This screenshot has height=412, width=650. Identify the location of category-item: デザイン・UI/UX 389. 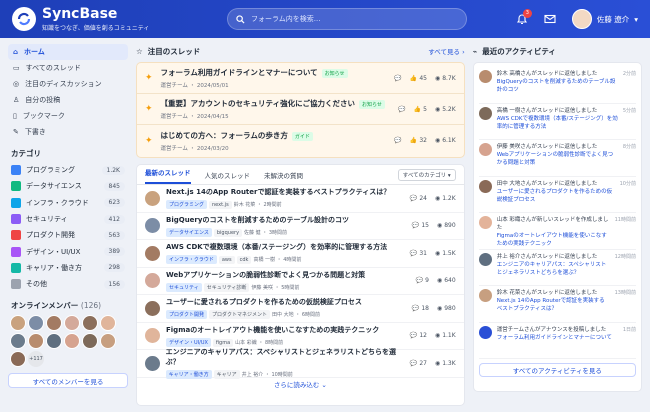
(68, 251).